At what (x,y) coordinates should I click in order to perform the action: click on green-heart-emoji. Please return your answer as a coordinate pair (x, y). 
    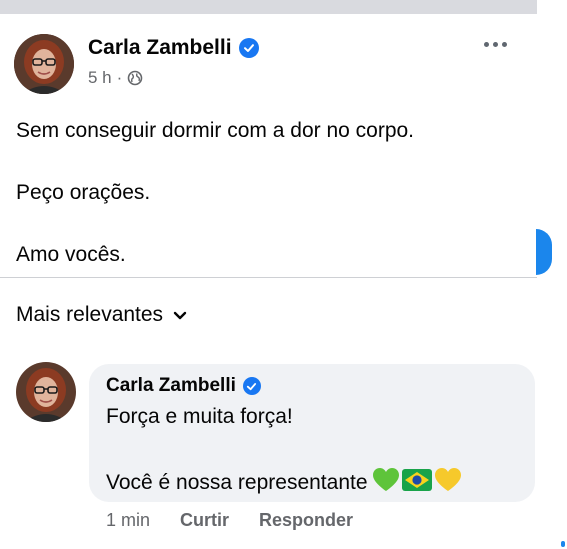
    Looking at the image, I should click on (386, 483).